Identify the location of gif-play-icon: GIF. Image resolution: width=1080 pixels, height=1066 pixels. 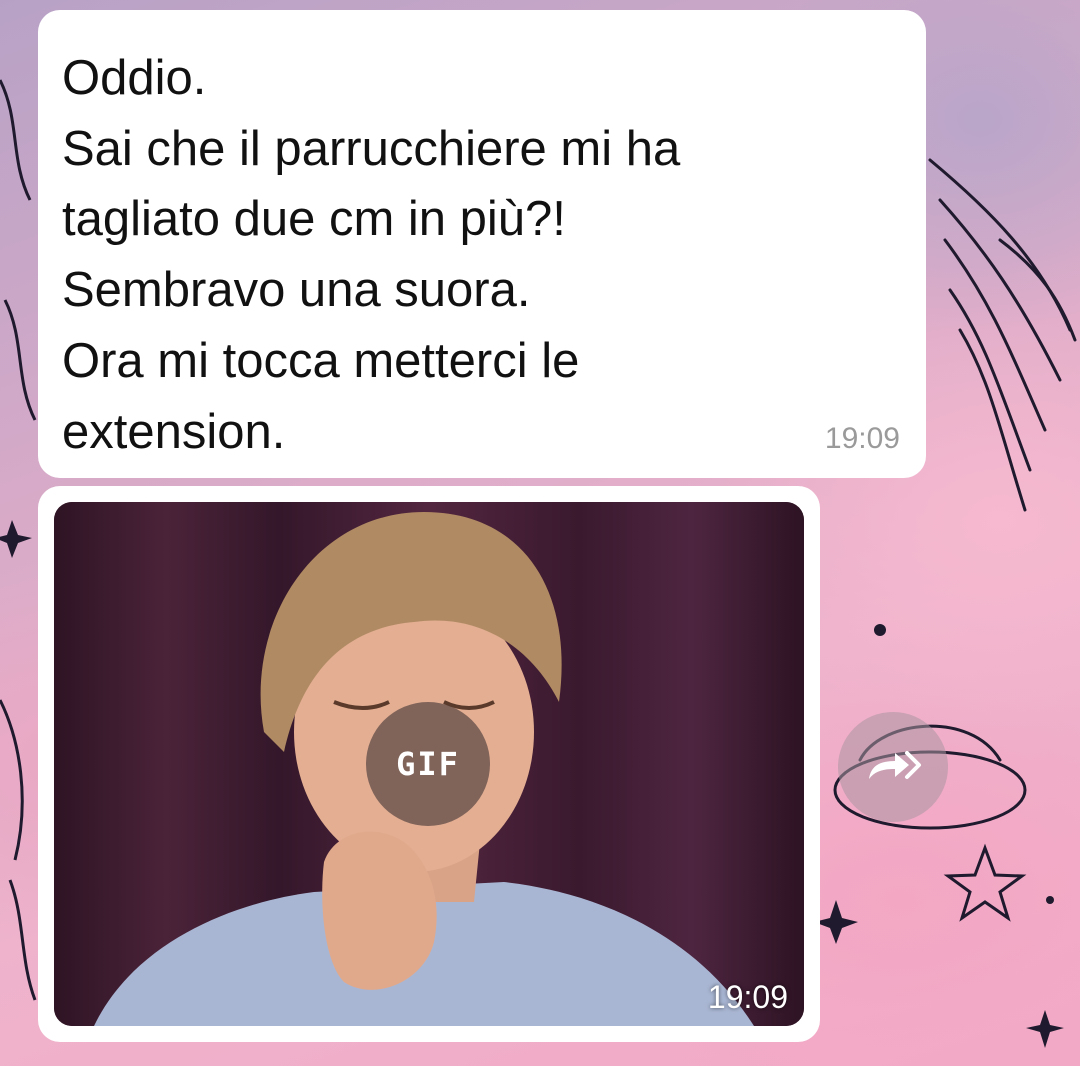
(428, 764).